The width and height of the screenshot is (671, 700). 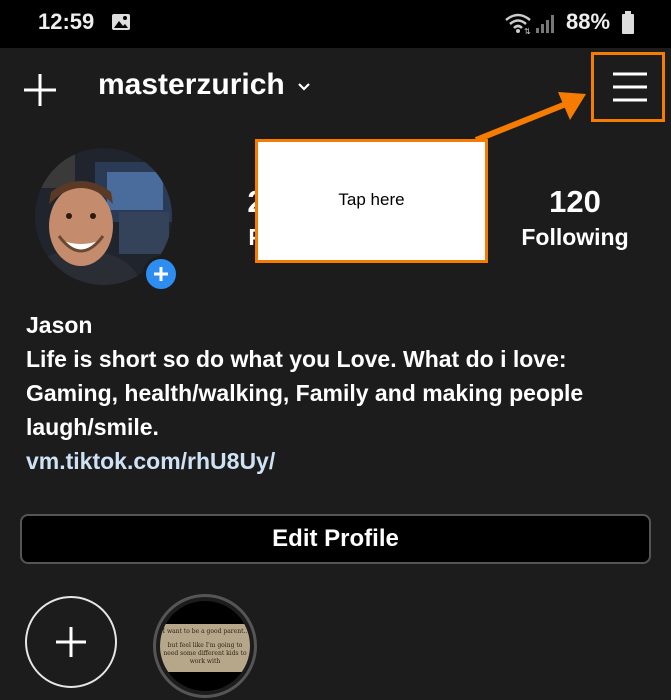 What do you see at coordinates (205, 631) in the screenshot?
I see `highlight-line-1: I want to be a good parent..` at bounding box center [205, 631].